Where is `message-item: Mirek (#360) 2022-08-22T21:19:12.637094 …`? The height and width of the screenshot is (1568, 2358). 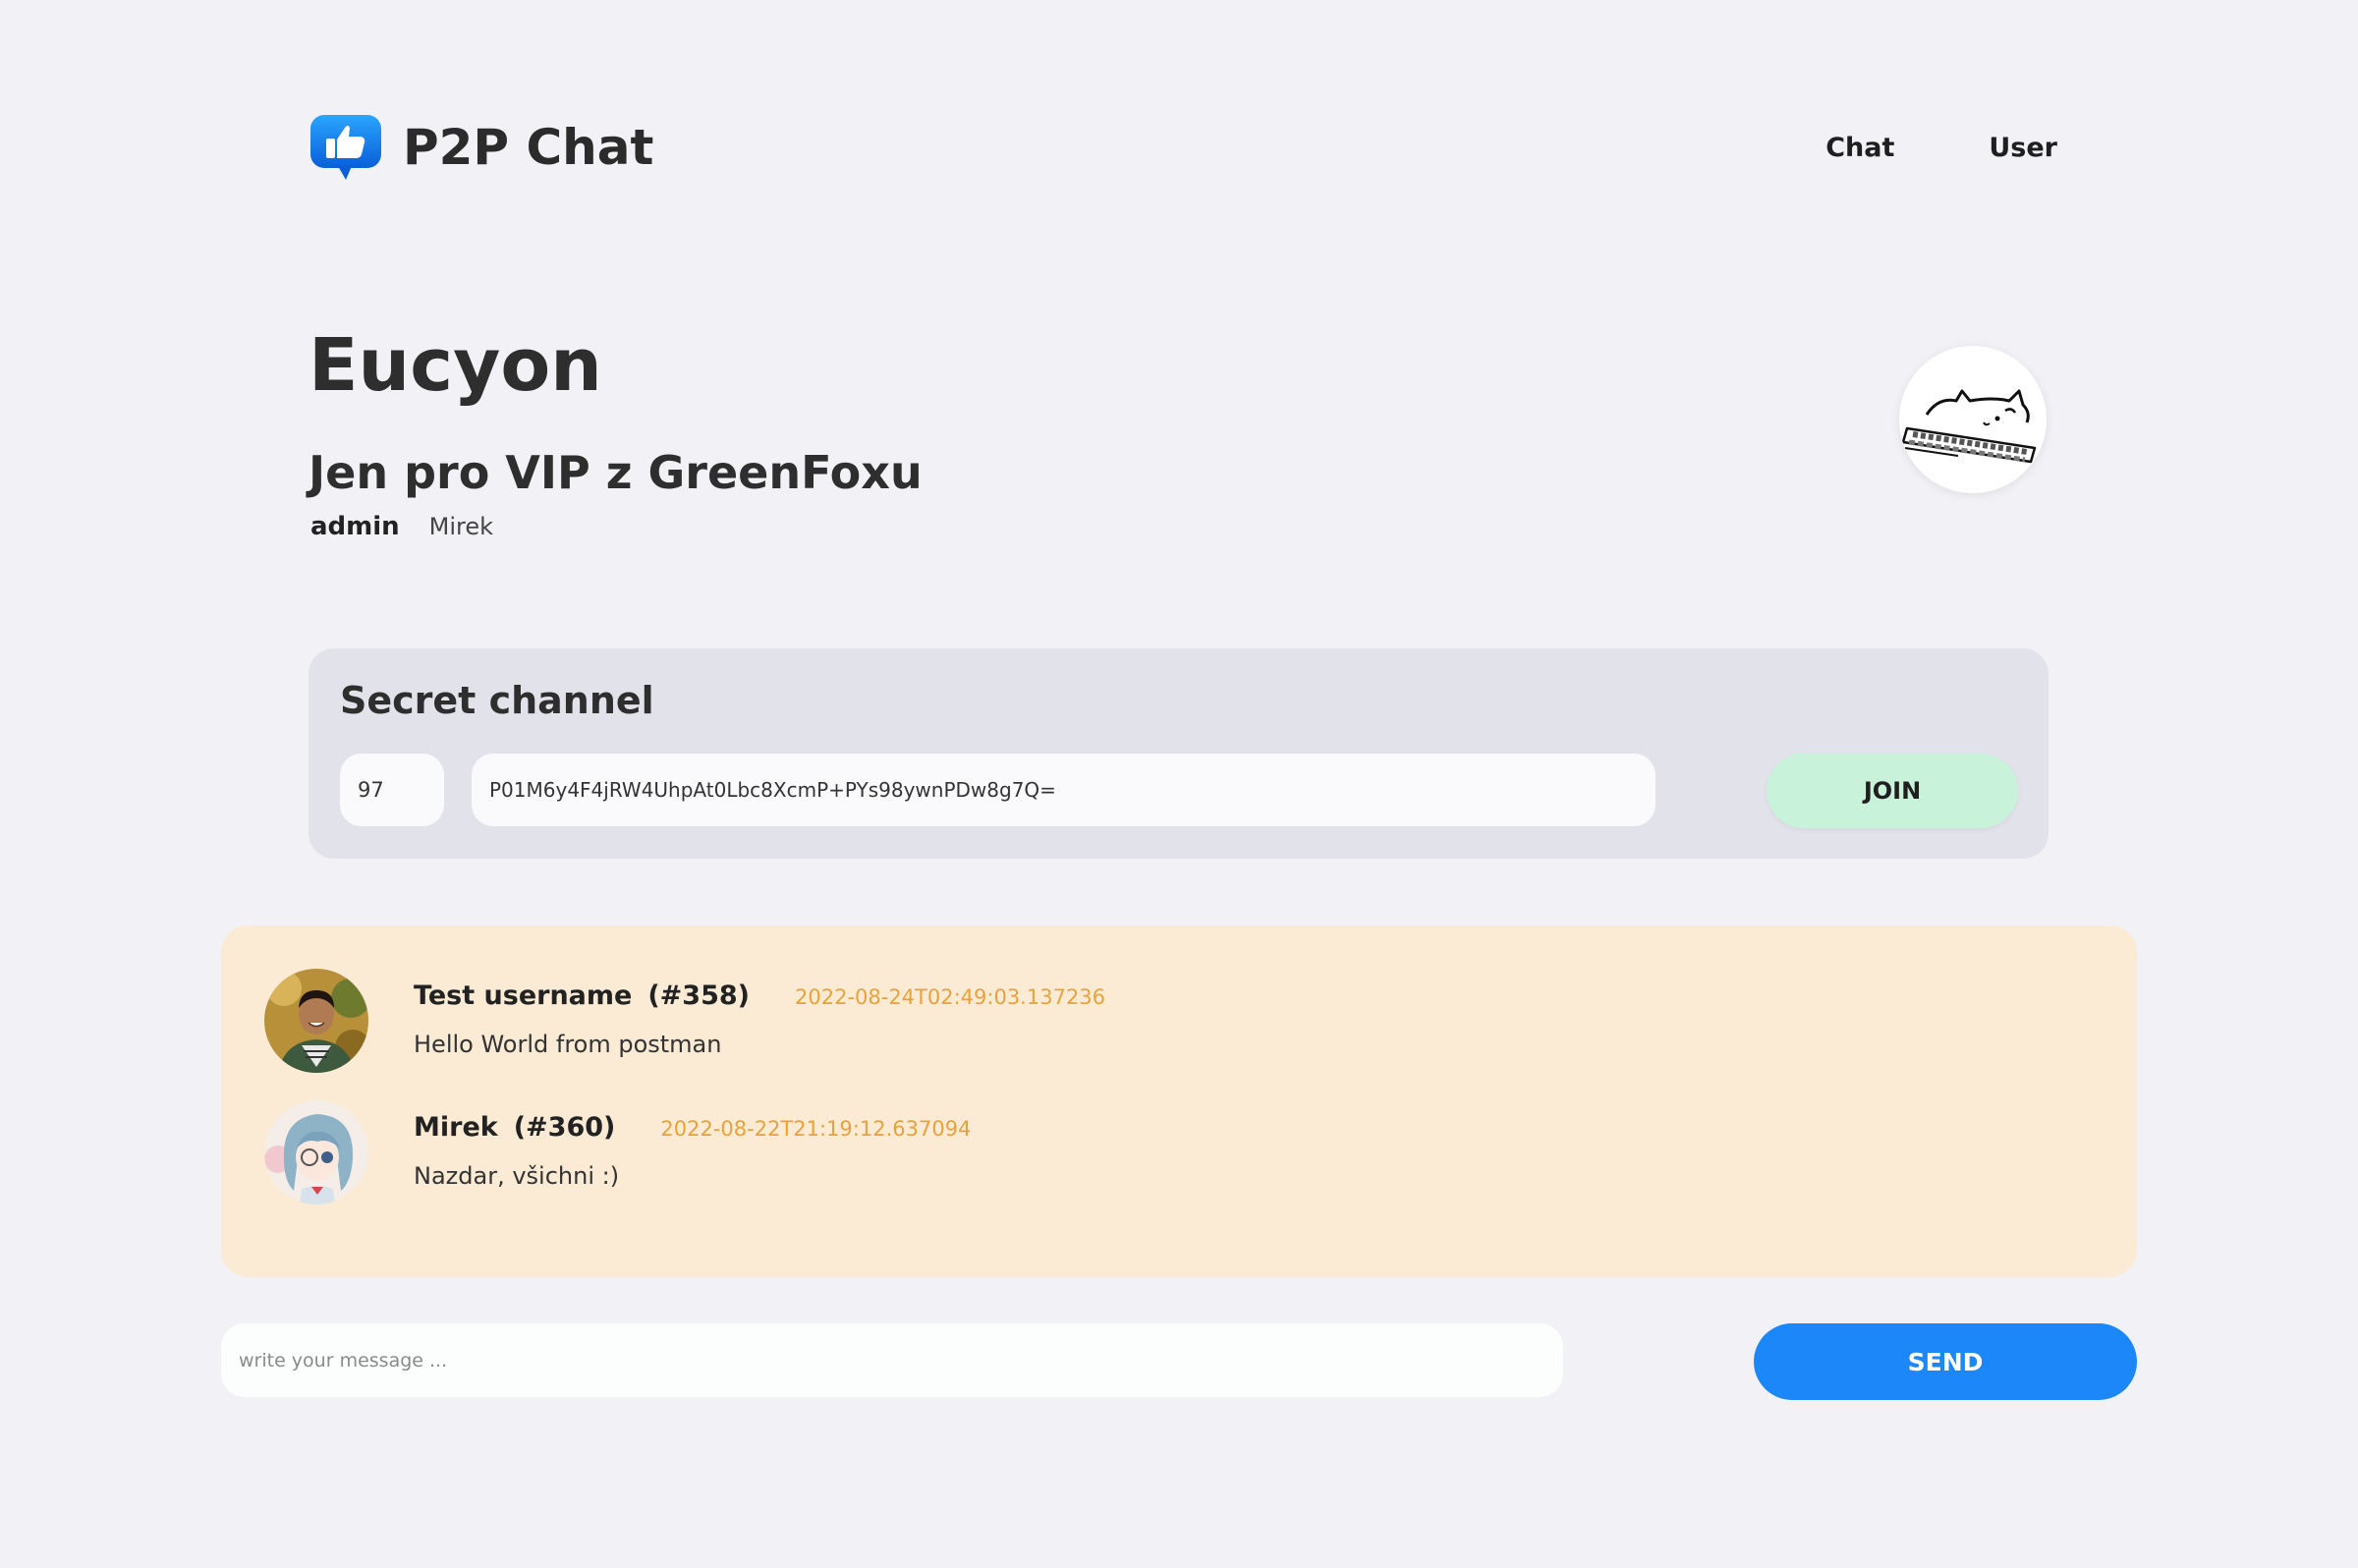 message-item: Mirek (#360) 2022-08-22T21:19:12.637094 … is located at coordinates (1148, 1153).